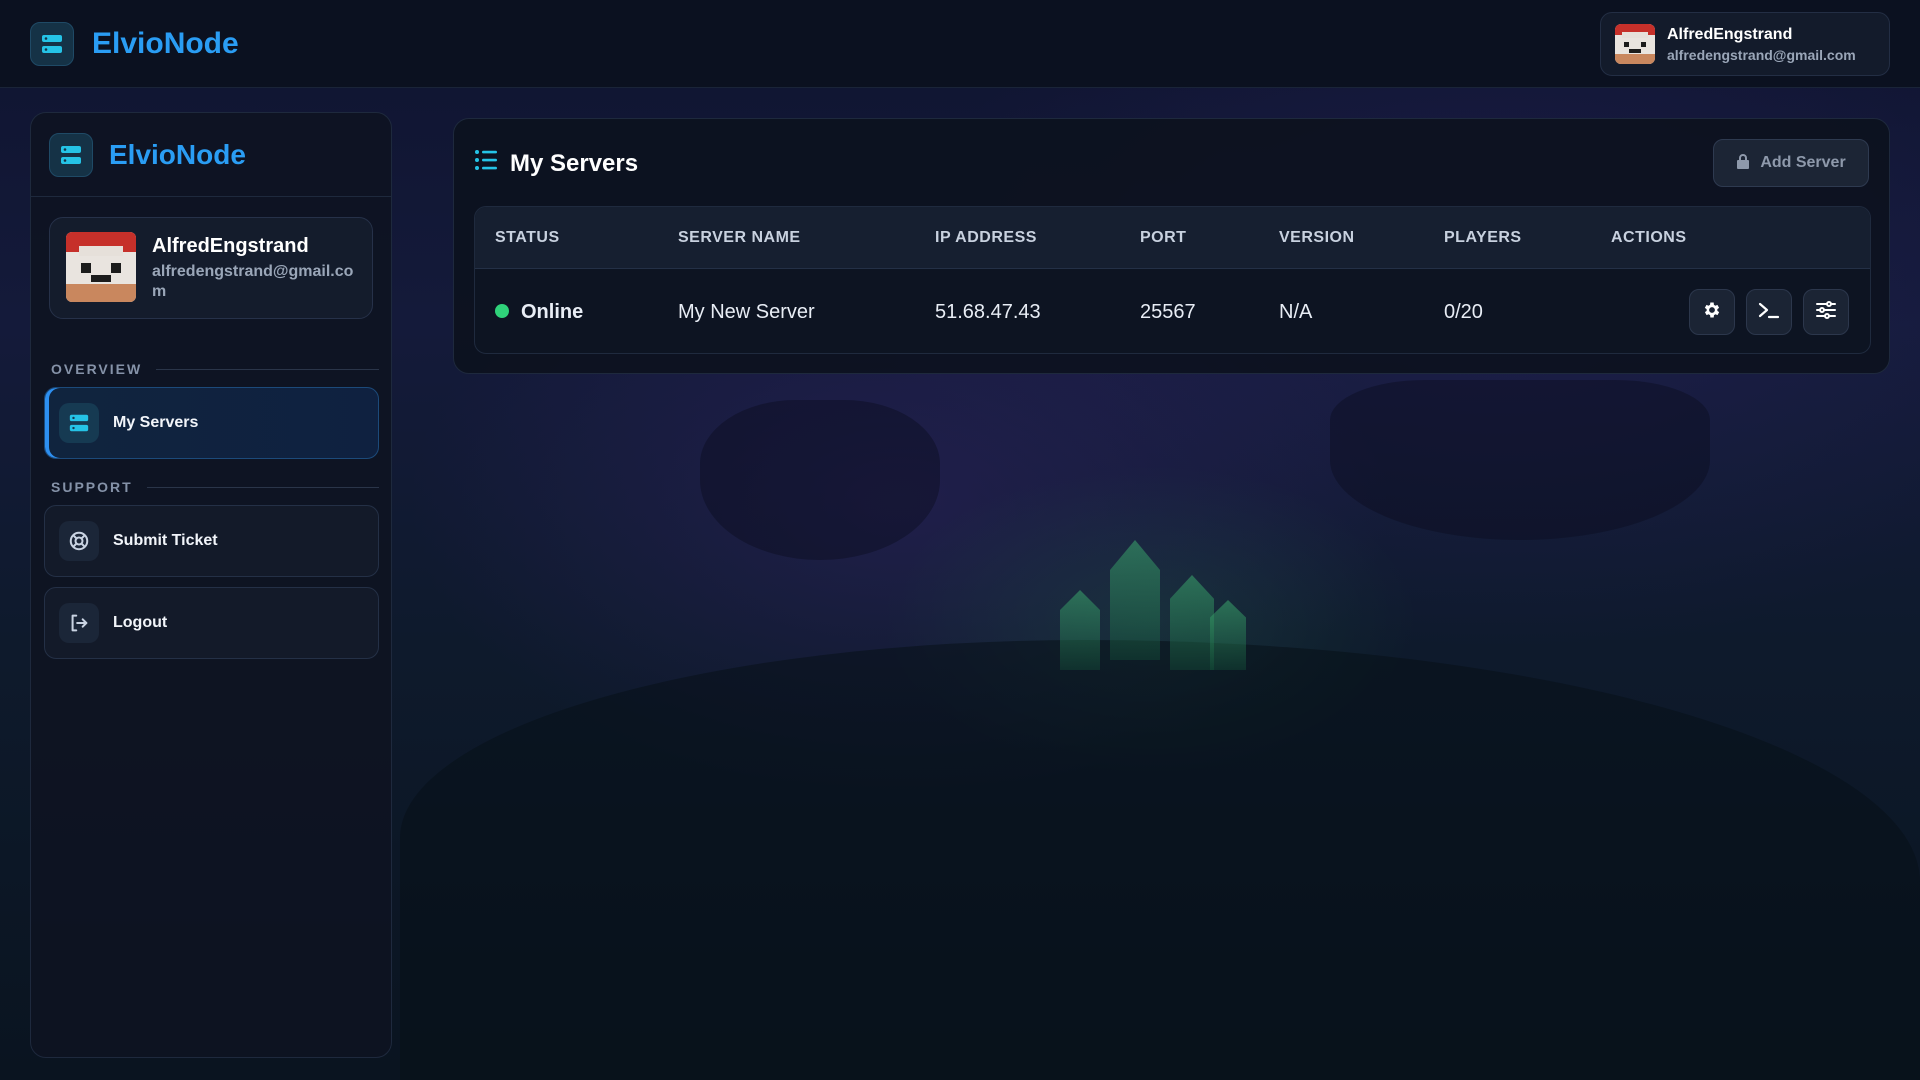 This screenshot has width=1920, height=1080. I want to click on page-title: My Servers, so click(556, 163).